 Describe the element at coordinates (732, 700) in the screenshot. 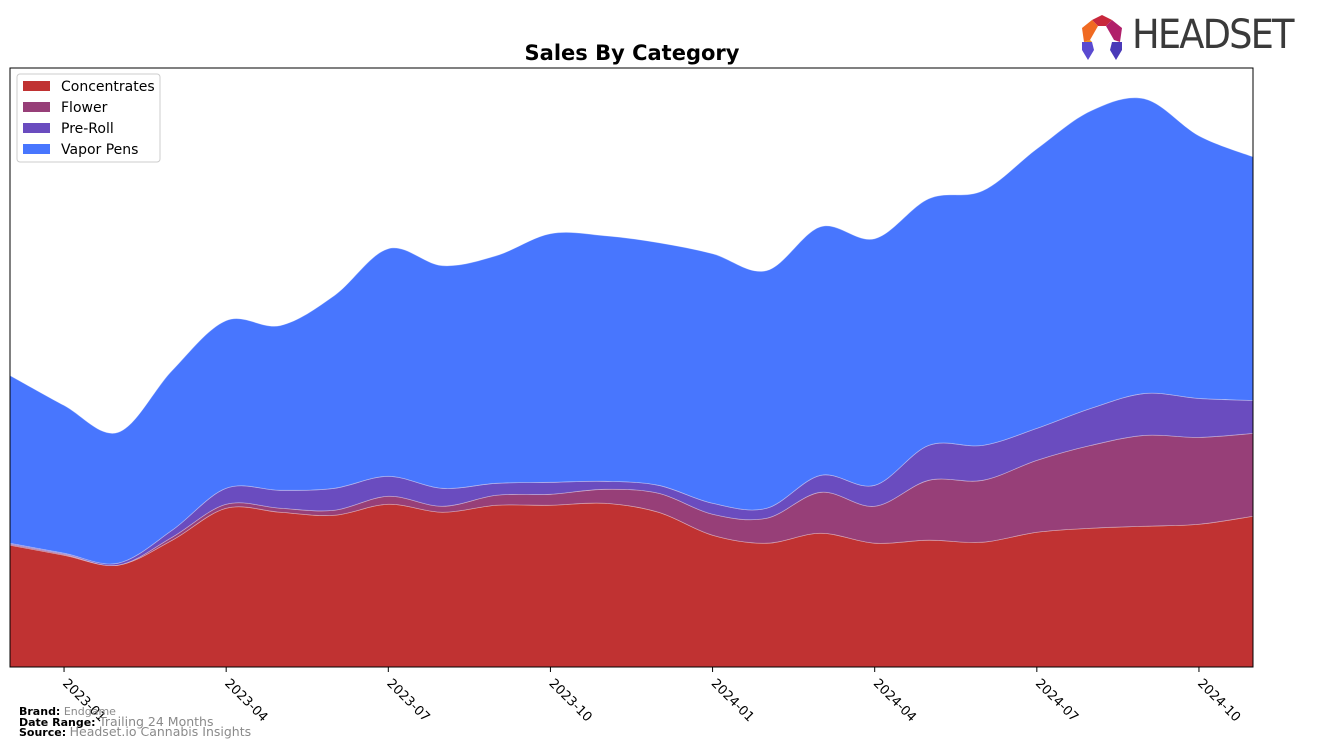

I see `x-tick-label: 2024-01` at that location.